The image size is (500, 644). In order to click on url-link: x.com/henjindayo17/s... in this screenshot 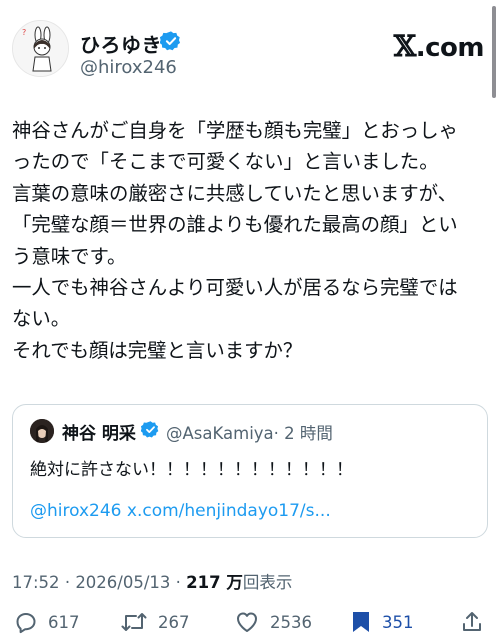, I will do `click(229, 511)`.